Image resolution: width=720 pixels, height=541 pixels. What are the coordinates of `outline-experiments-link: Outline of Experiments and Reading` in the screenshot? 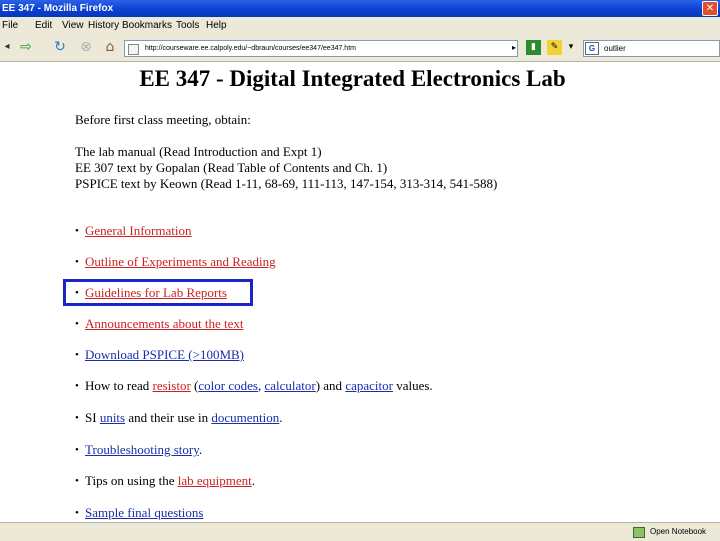 It's located at (180, 261).